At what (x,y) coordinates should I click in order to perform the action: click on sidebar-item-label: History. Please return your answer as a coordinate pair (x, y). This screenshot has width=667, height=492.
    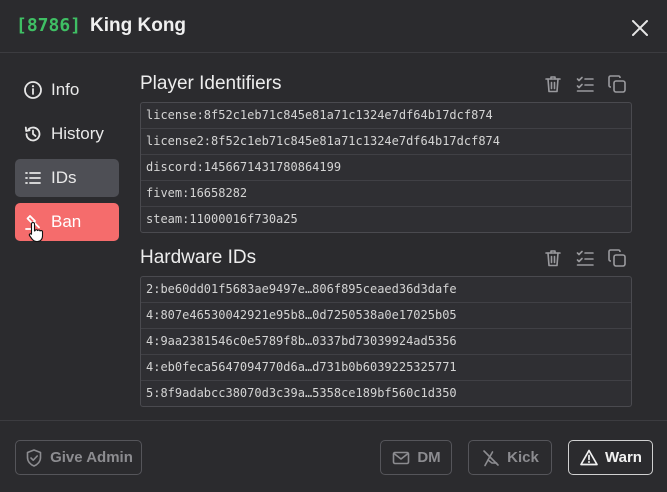
    Looking at the image, I should click on (77, 133).